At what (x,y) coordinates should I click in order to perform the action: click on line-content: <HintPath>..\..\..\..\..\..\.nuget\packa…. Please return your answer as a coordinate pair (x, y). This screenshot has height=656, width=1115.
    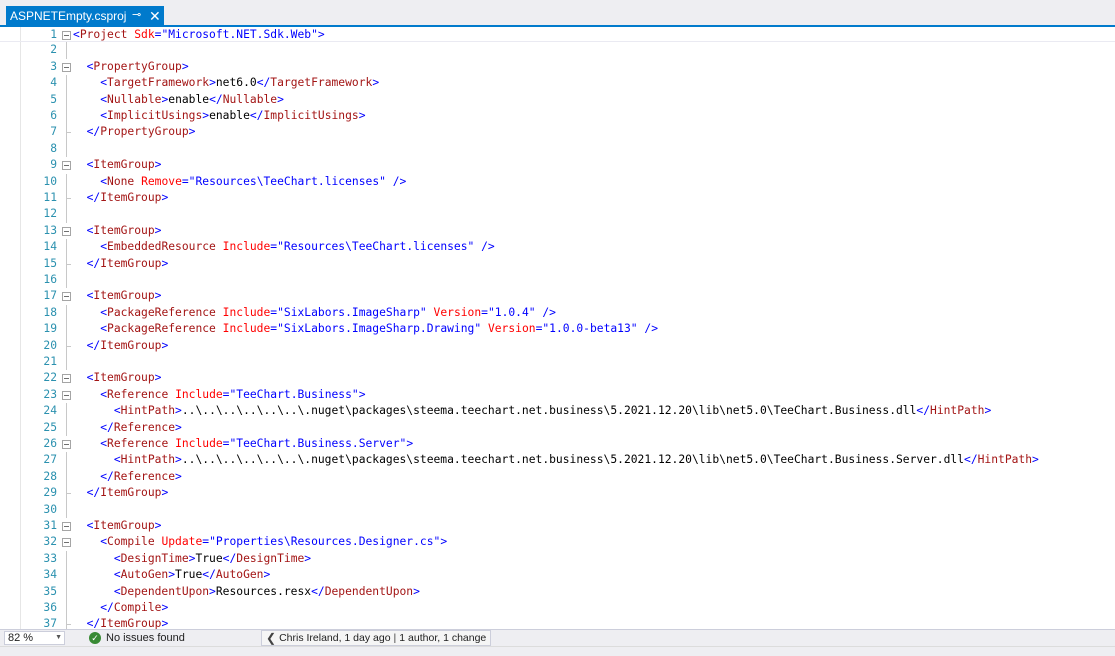
    Looking at the image, I should click on (532, 411).